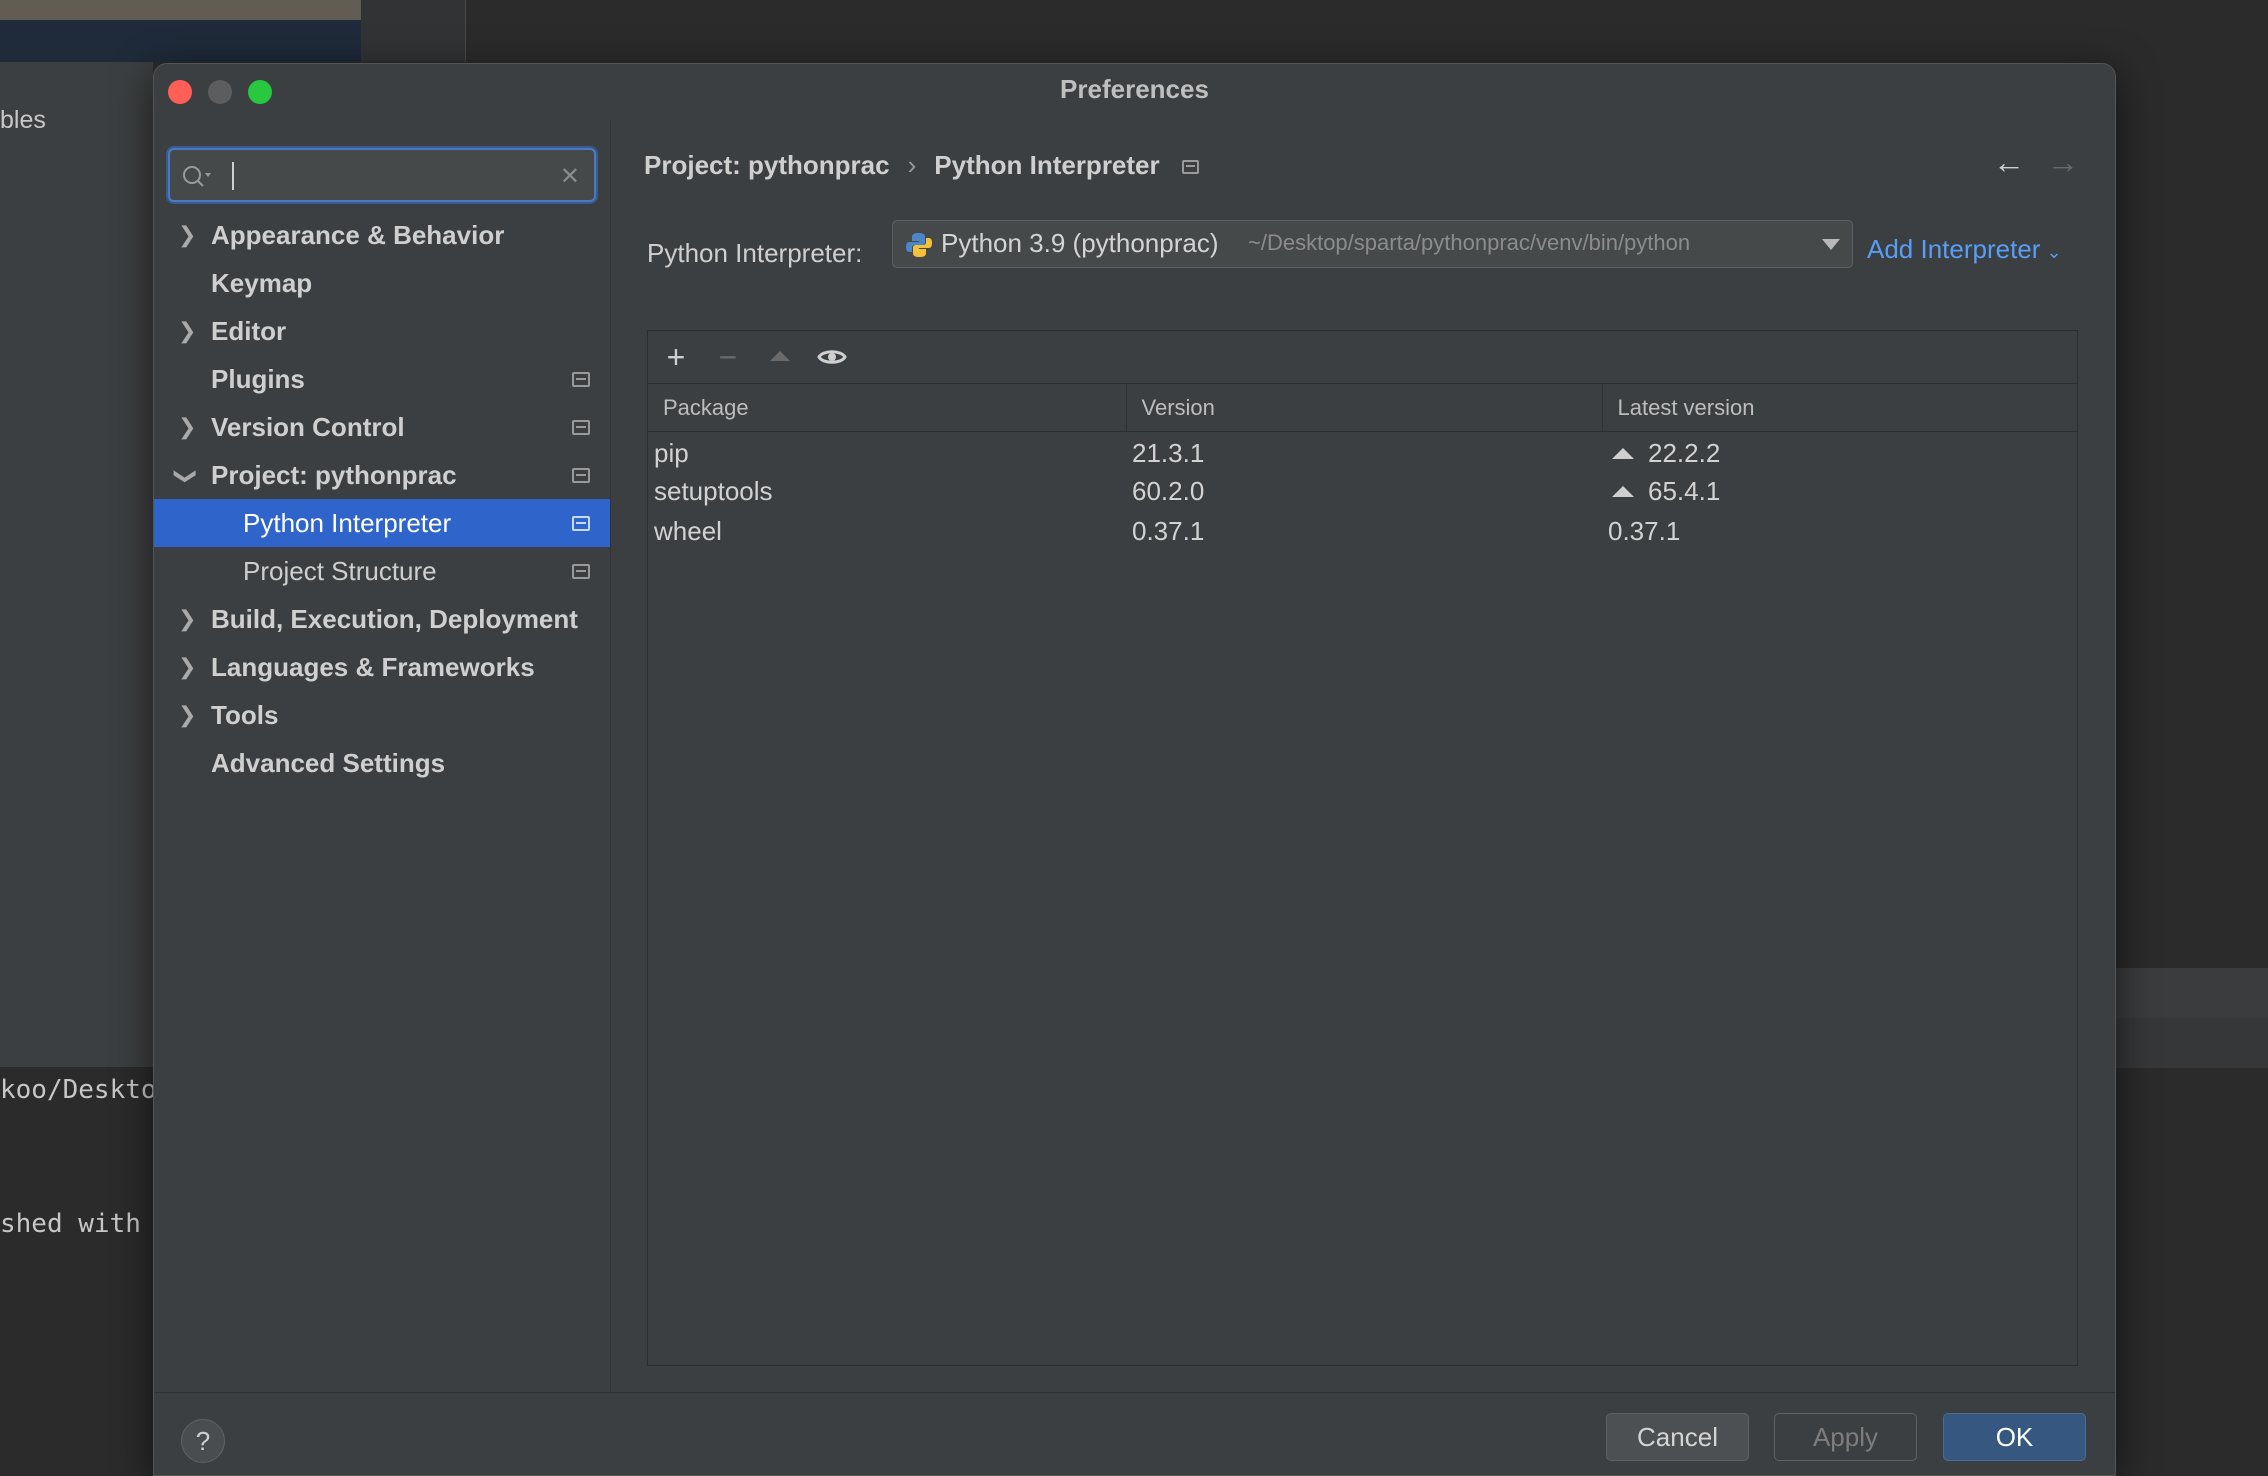 This screenshot has width=2268, height=1476. Describe the element at coordinates (1839, 452) in the screenshot. I see `package-latest: 22.2.2` at that location.